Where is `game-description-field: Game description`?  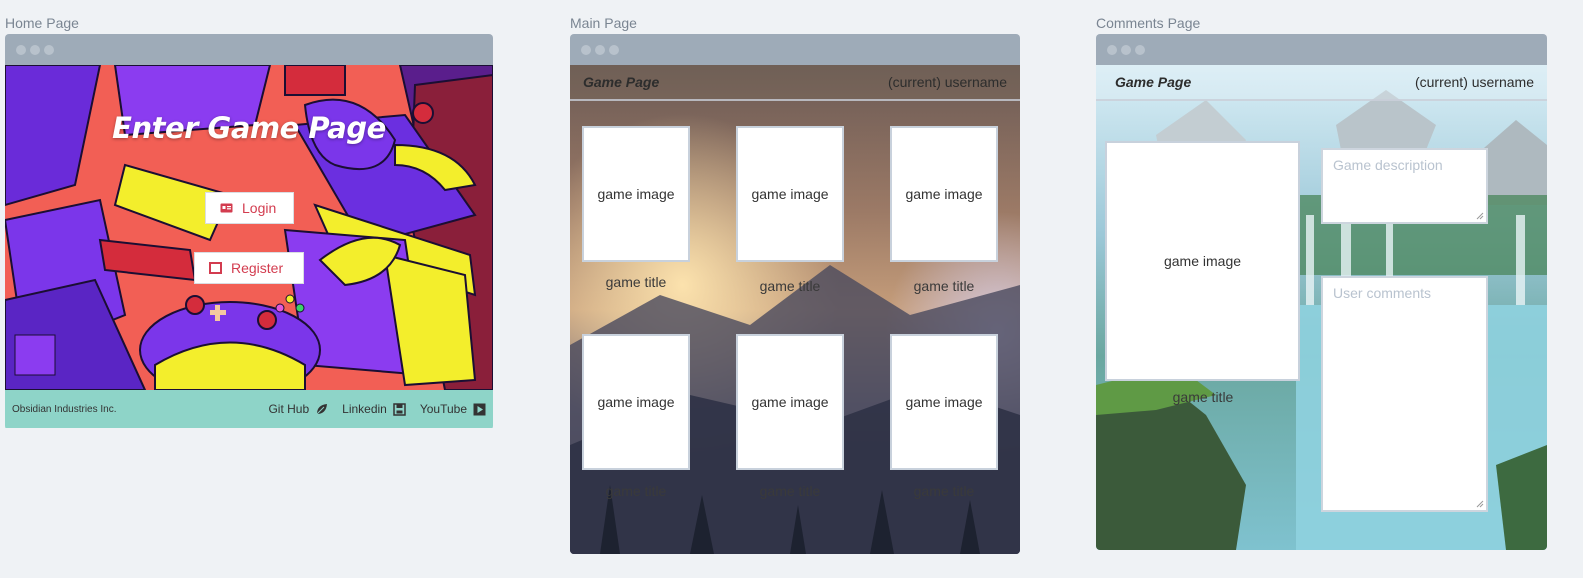 game-description-field: Game description is located at coordinates (1404, 186).